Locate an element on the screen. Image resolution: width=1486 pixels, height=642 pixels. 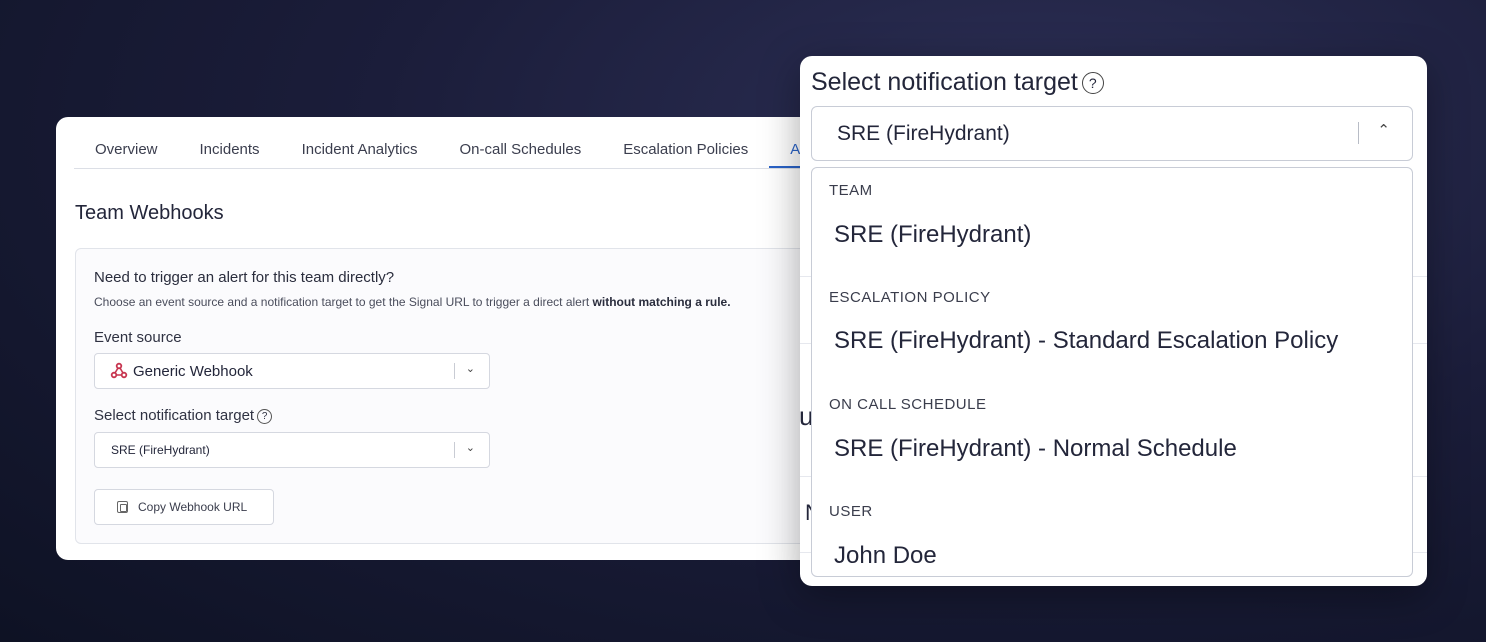
notification-target-select: SRE (FireHydrant) ⌃ is located at coordinates (1112, 133).